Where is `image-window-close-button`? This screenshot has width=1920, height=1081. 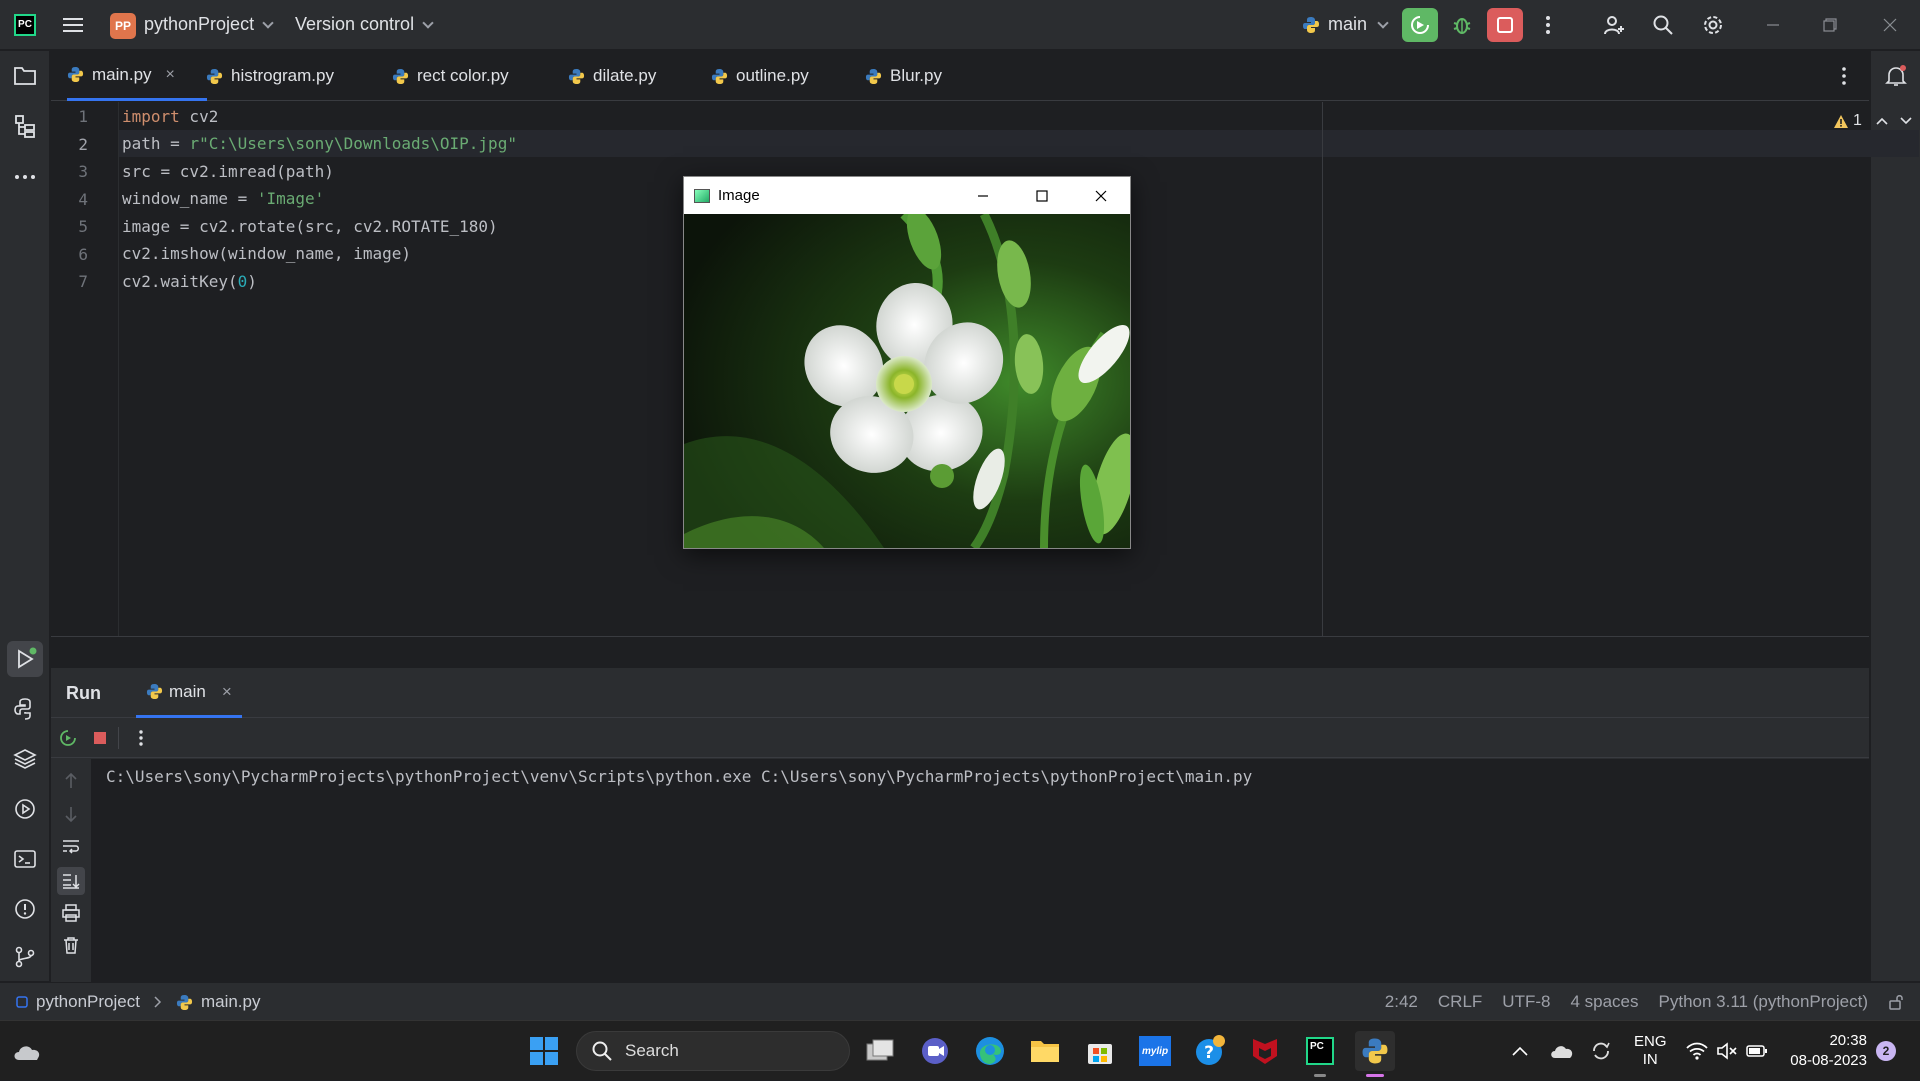
image-window-close-button is located at coordinates (1101, 195).